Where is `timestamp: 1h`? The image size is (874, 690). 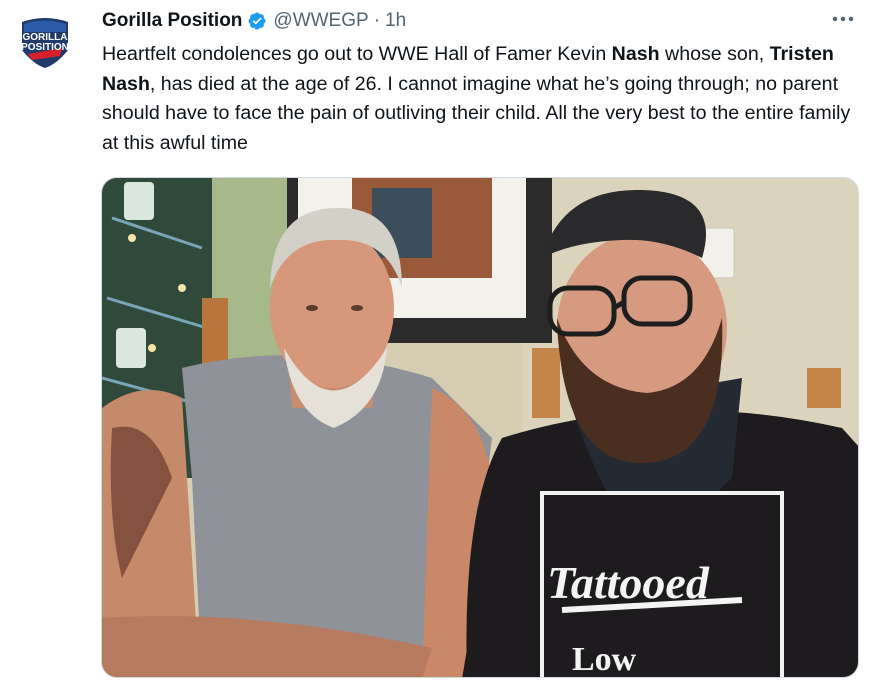 timestamp: 1h is located at coordinates (395, 21).